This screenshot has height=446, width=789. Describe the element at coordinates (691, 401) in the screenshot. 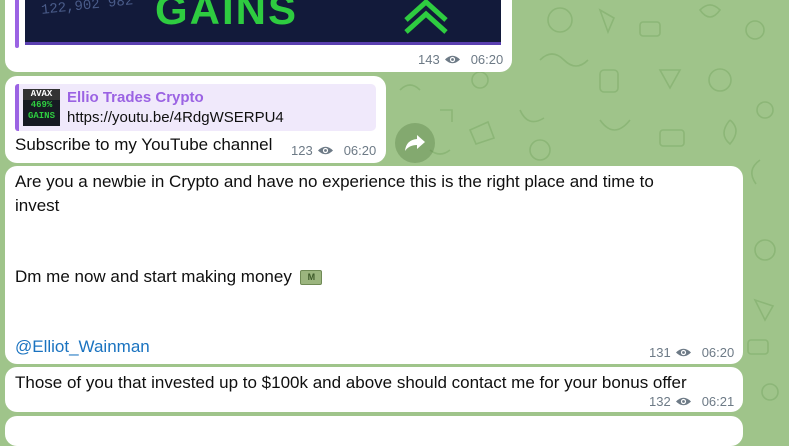

I see `message-meta: 132 06:21` at that location.